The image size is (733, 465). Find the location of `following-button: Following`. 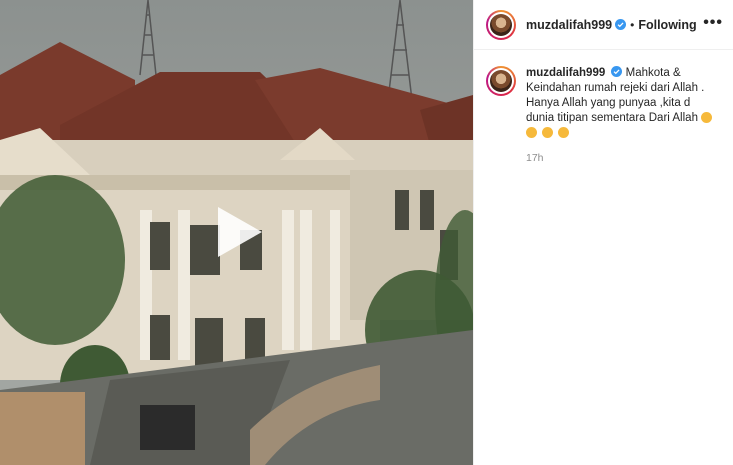

following-button: Following is located at coordinates (667, 25).